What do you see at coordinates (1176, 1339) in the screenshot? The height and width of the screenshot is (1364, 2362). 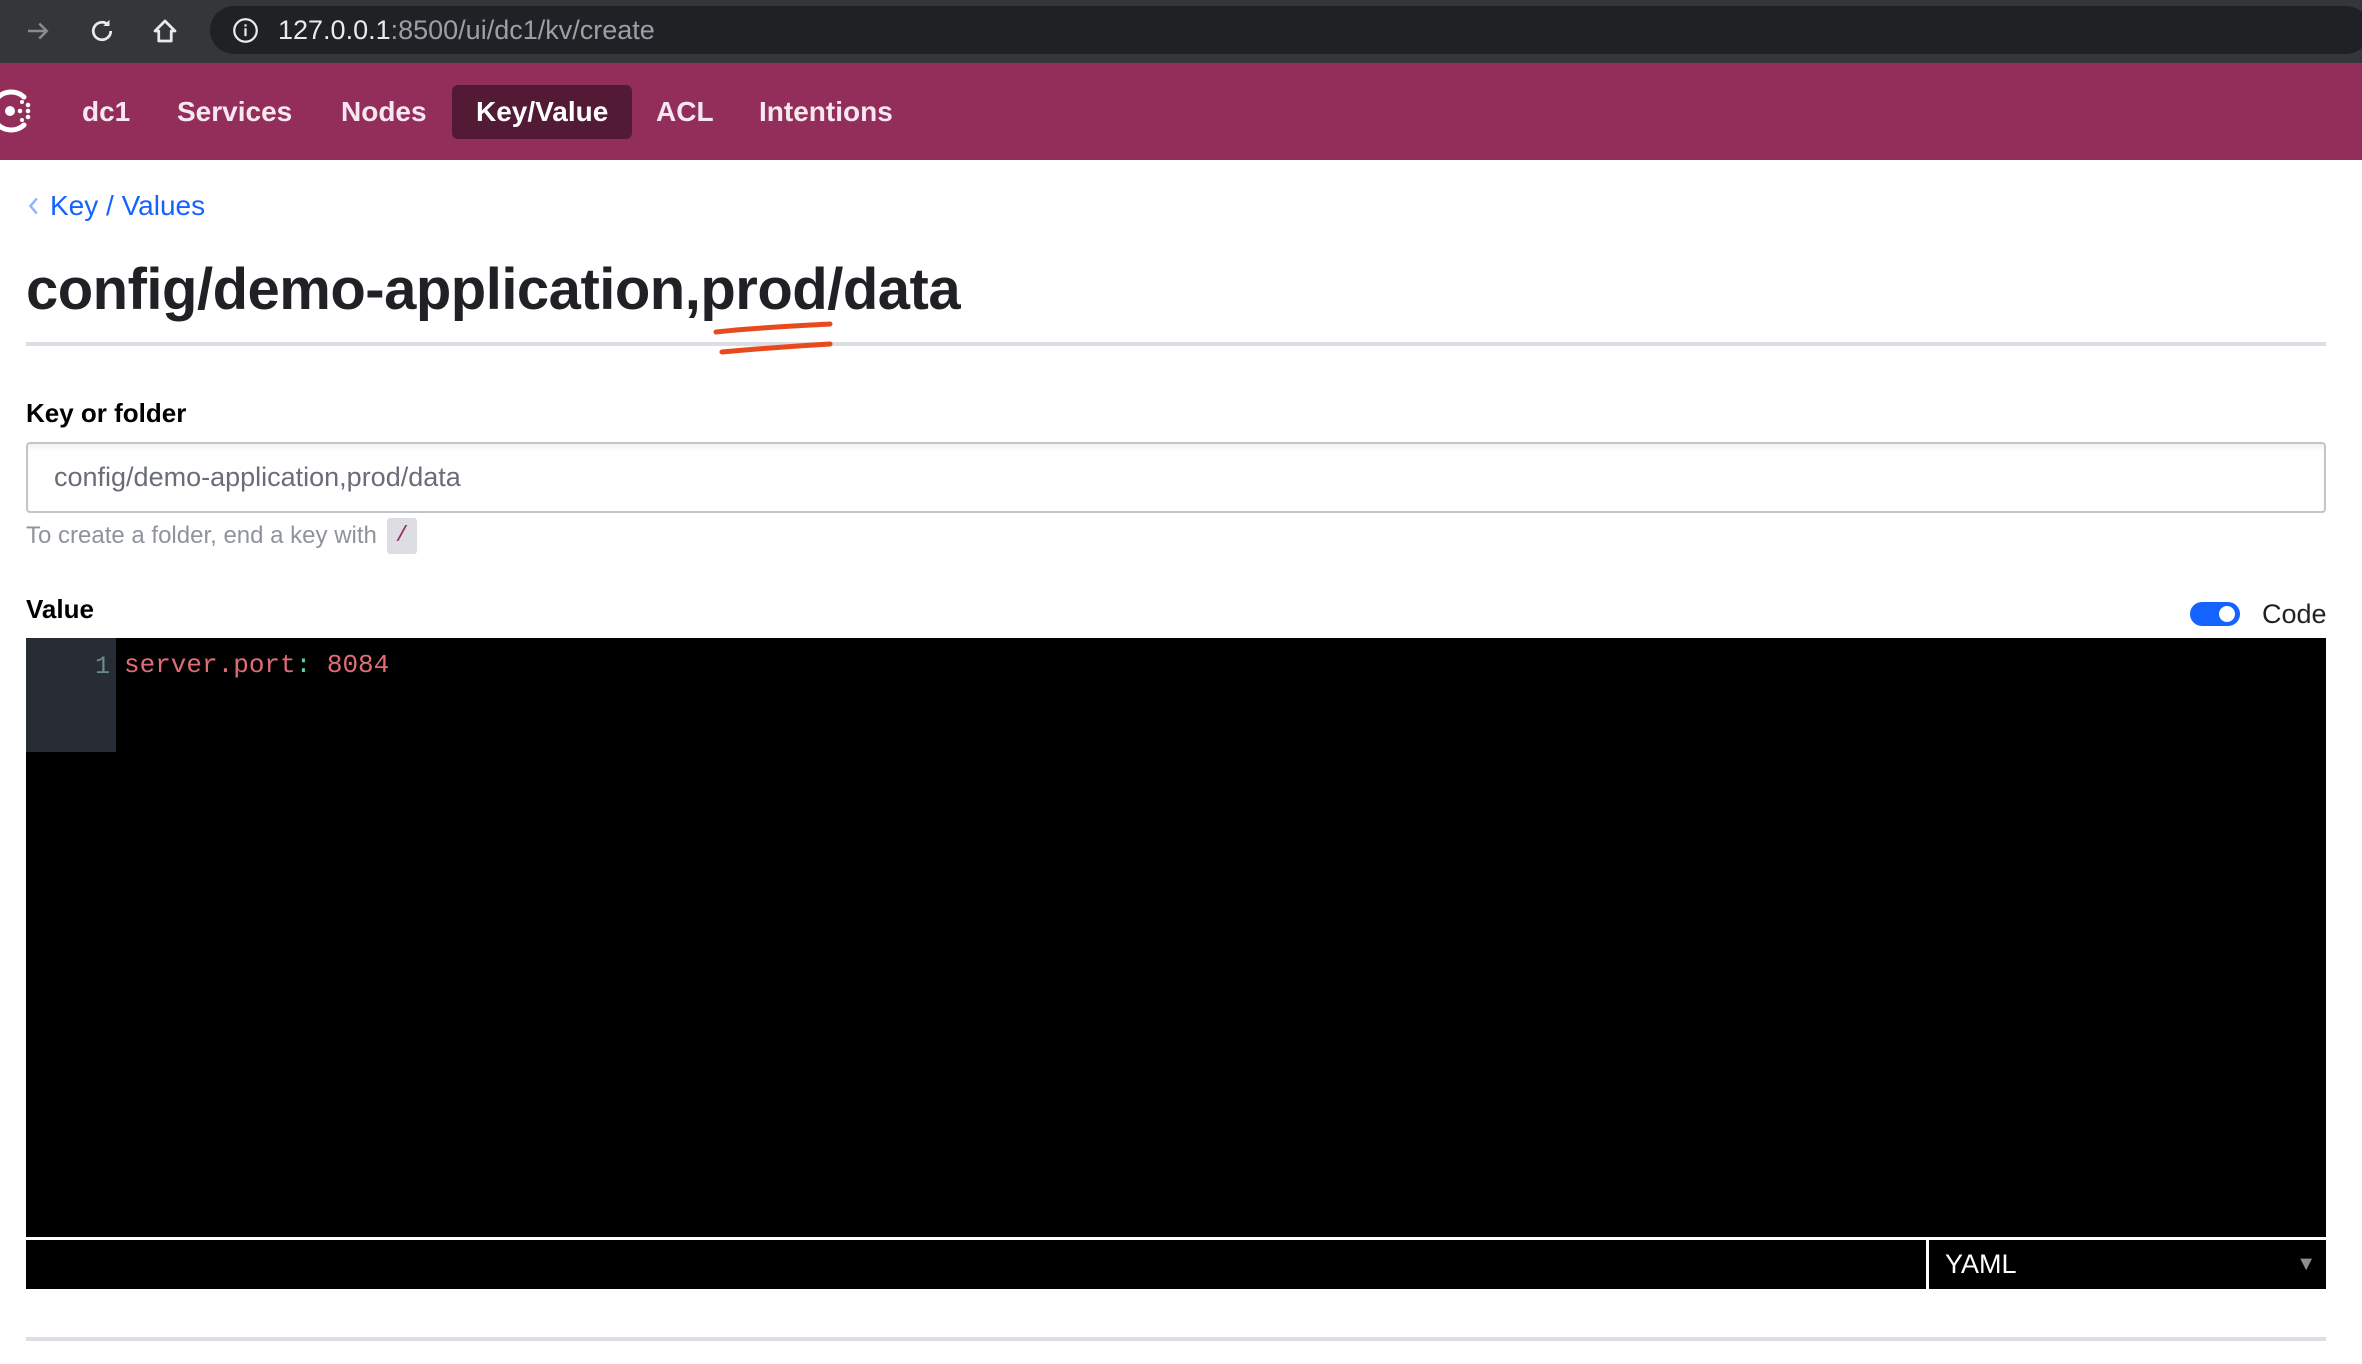 I see `form-divider` at bounding box center [1176, 1339].